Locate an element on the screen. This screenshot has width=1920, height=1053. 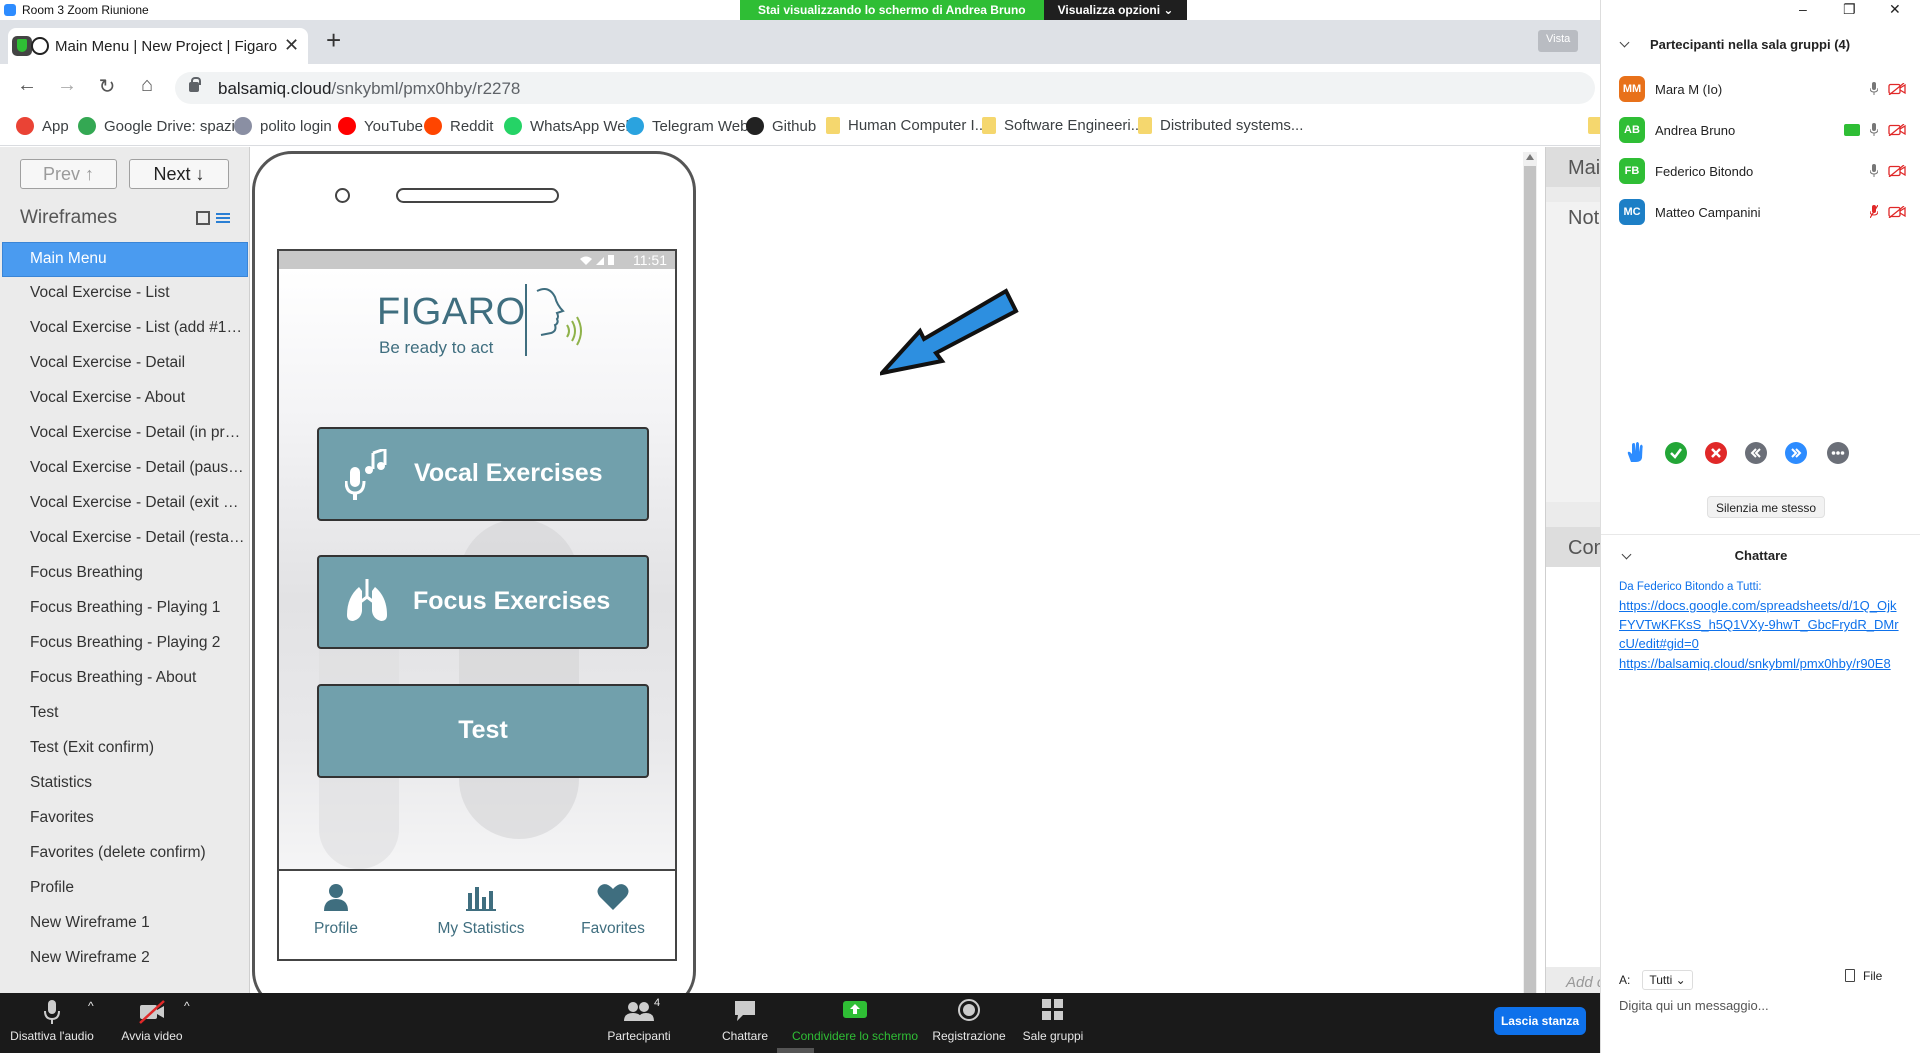
chat-button: Chattare is located at coordinates (745, 1021).